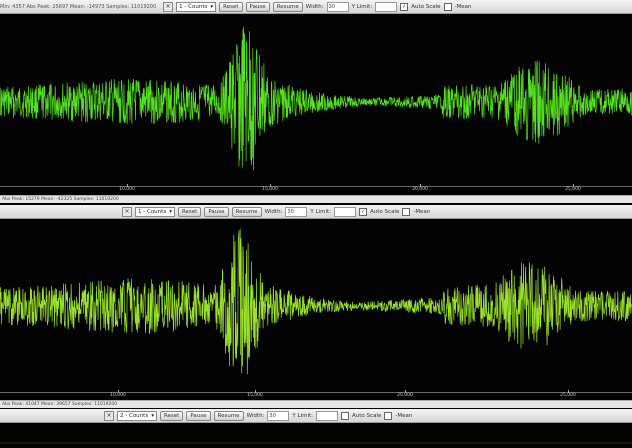 This screenshot has width=632, height=448. Describe the element at coordinates (345, 415) in the screenshot. I see `autoscale-checkbox` at that location.